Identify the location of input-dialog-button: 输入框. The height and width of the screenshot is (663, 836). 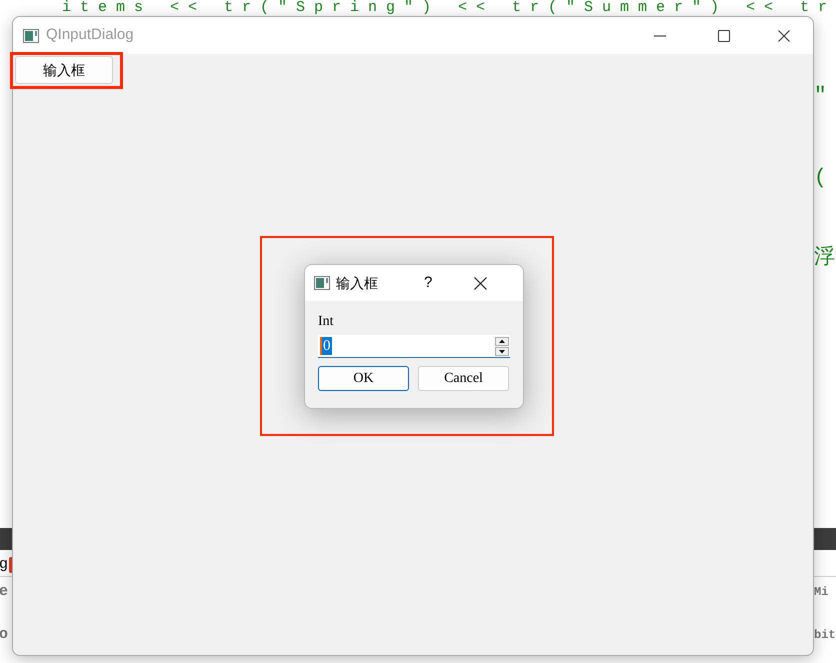
(64, 70).